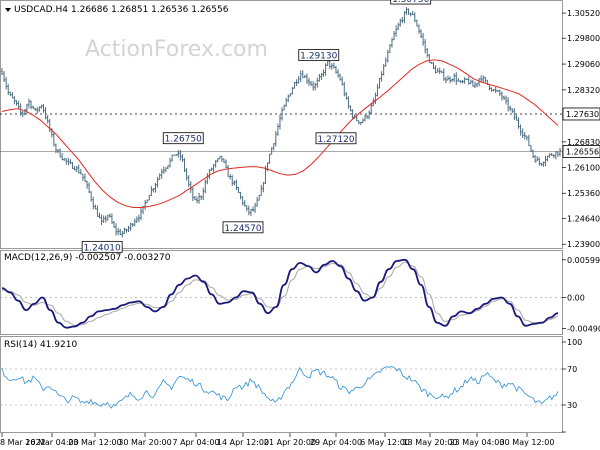  I want to click on rsi-series-line, so click(280, 387).